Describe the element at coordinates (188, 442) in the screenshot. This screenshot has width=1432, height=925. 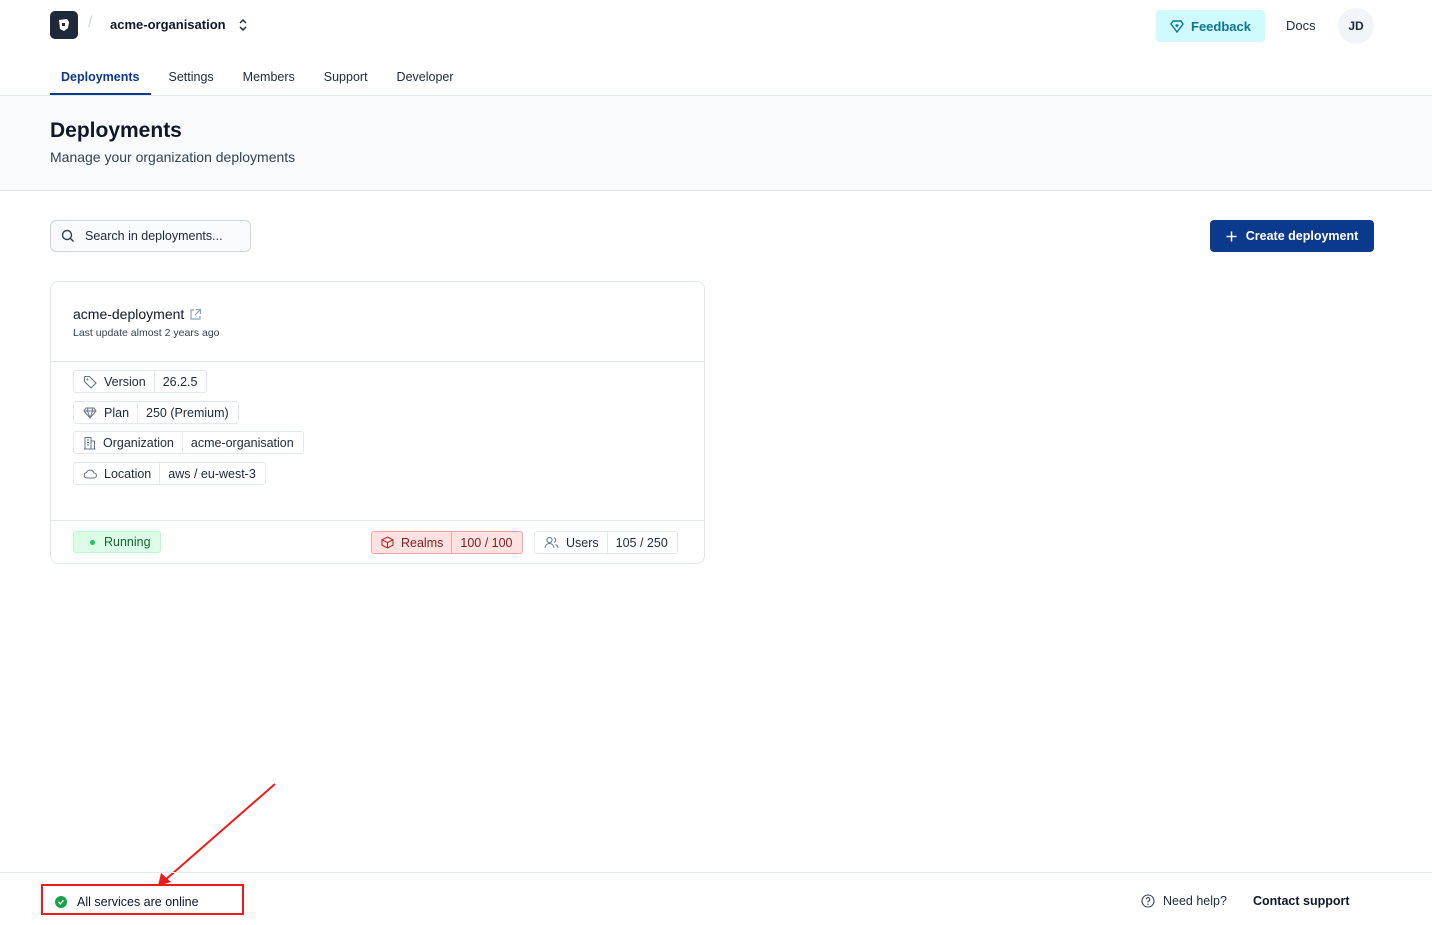
I see `detail-organization: Organization acme-organisation` at that location.